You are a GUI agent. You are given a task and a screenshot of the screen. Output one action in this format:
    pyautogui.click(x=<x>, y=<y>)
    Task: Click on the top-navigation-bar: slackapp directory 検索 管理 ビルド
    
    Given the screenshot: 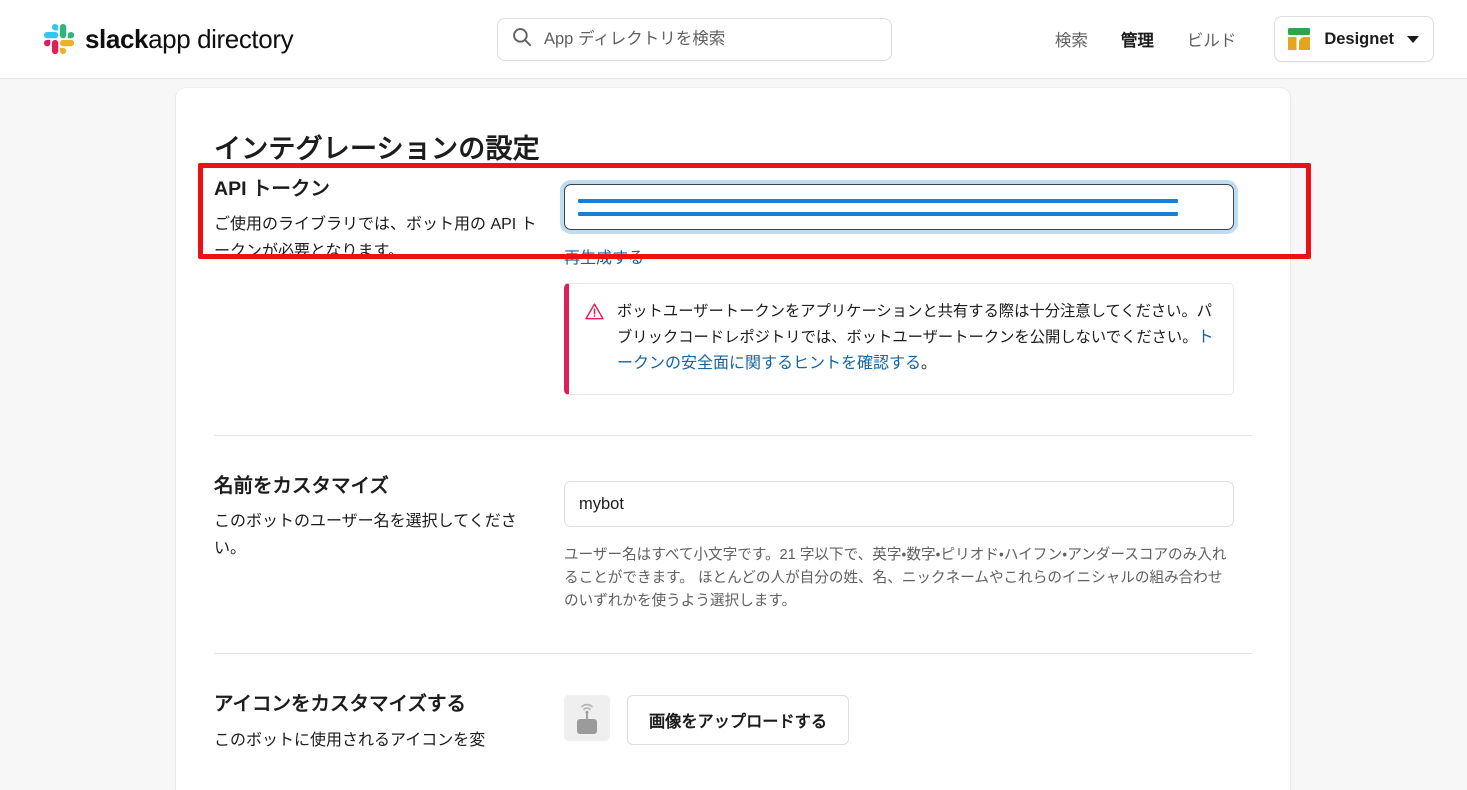 What is the action you would take?
    pyautogui.click(x=733, y=39)
    